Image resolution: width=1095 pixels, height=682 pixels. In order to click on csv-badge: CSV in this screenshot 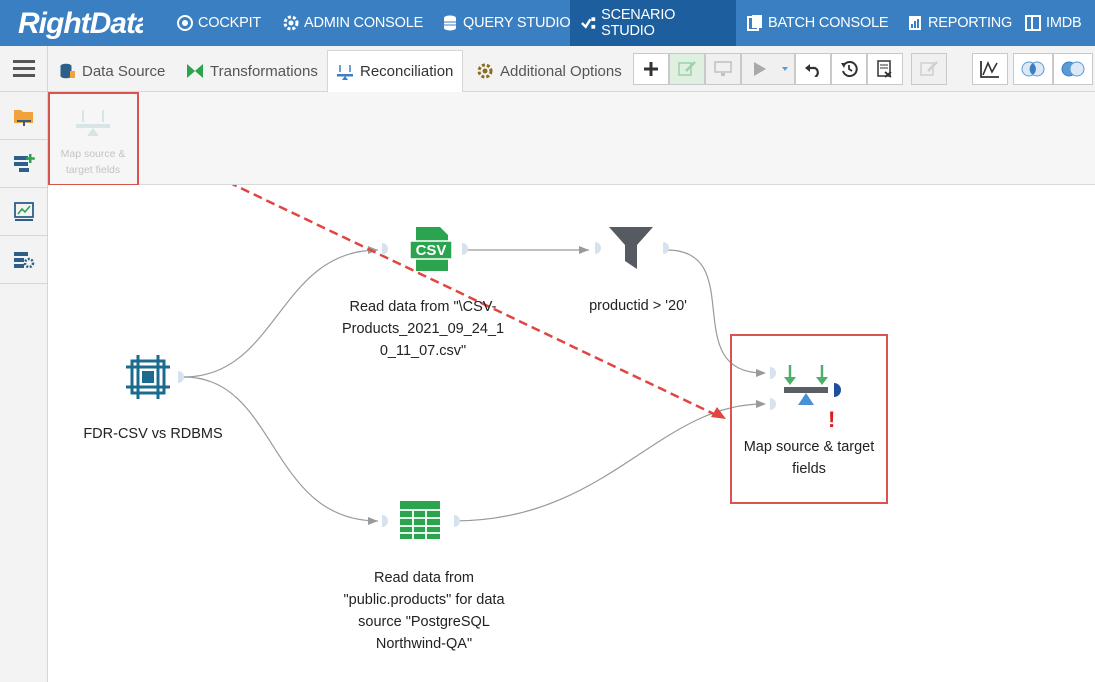, I will do `click(431, 250)`.